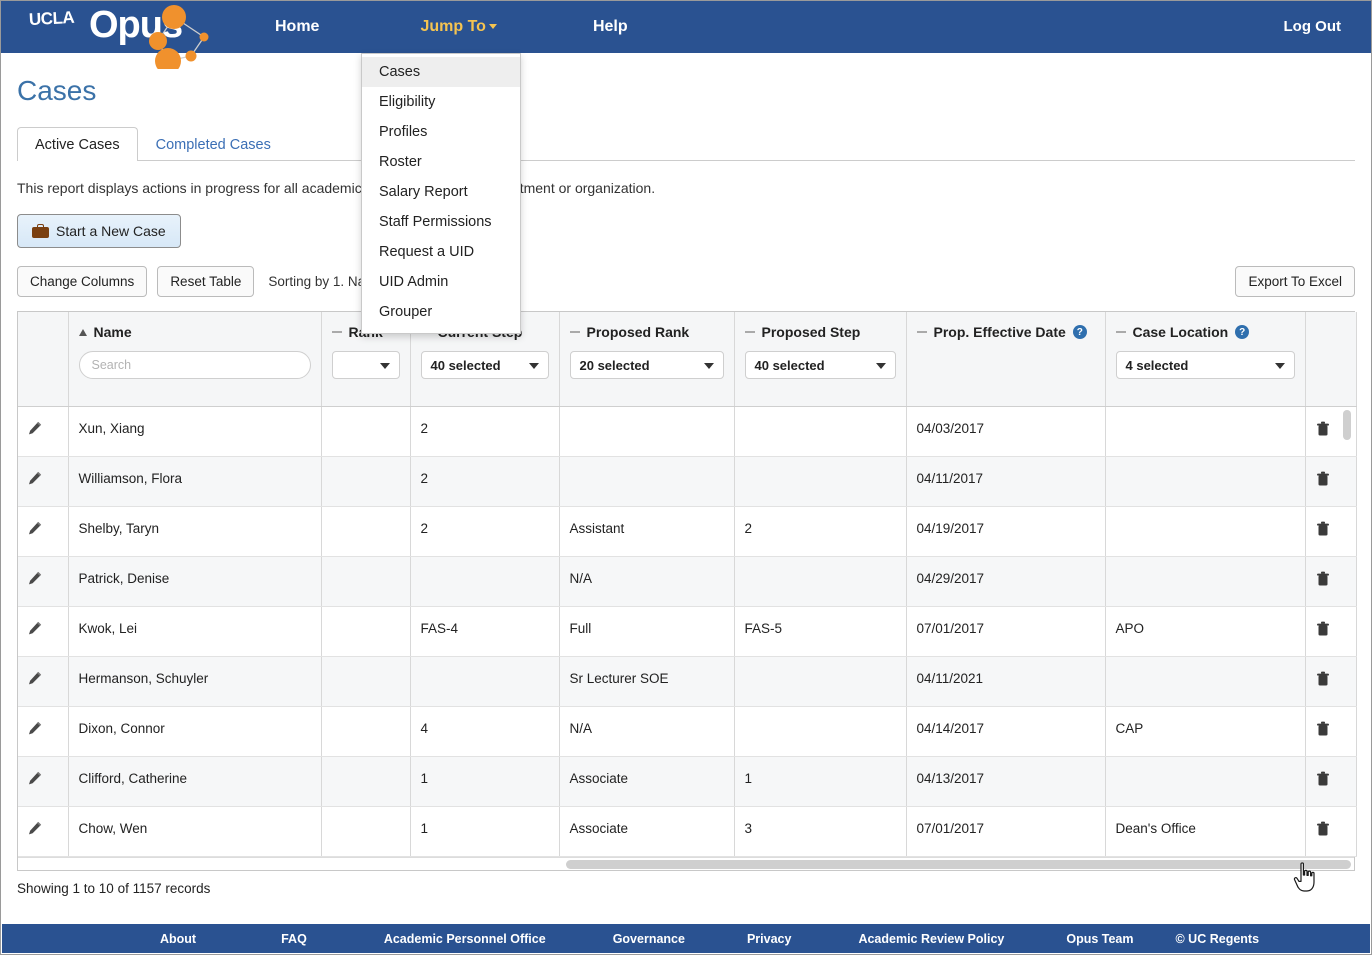  I want to click on column-header-name: Name, so click(195, 359).